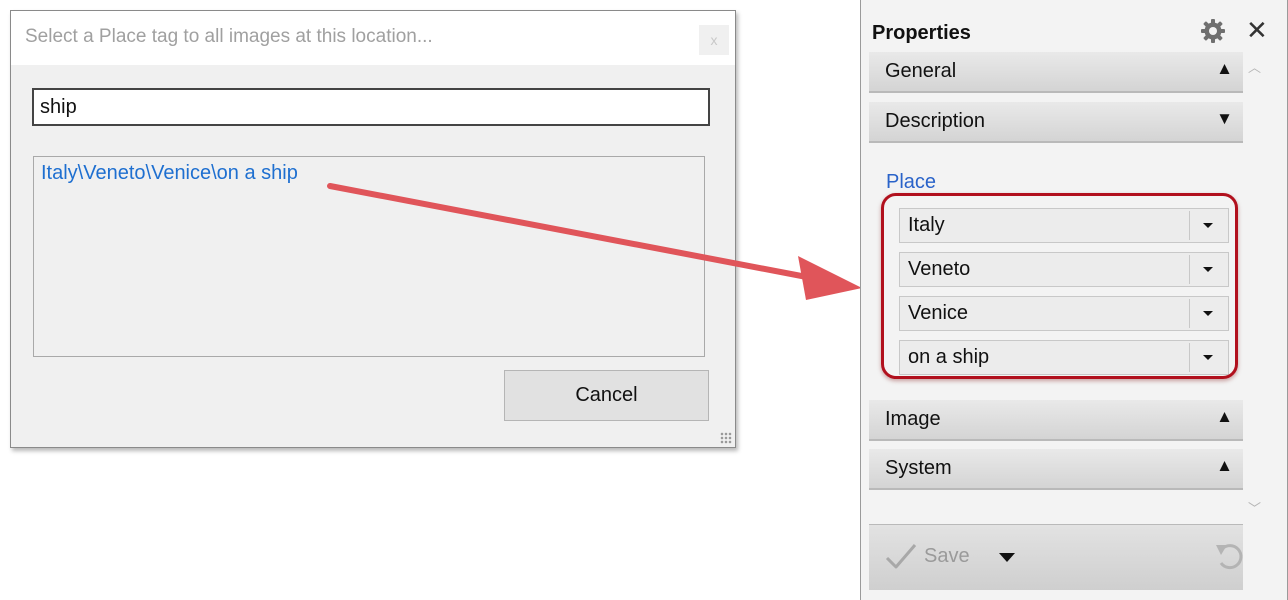 Image resolution: width=1288 pixels, height=600 pixels. What do you see at coordinates (918, 468) in the screenshot?
I see `section-system-label: System` at bounding box center [918, 468].